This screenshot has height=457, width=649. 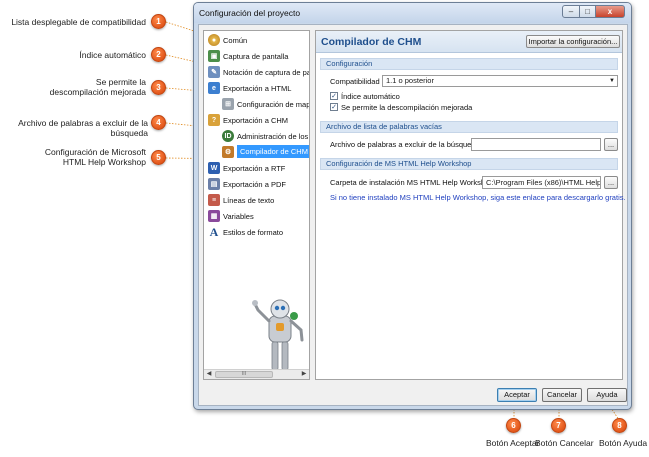 I want to click on tree-item-pdf-export: ▤ Exportación a PDF, so click(x=247, y=184).